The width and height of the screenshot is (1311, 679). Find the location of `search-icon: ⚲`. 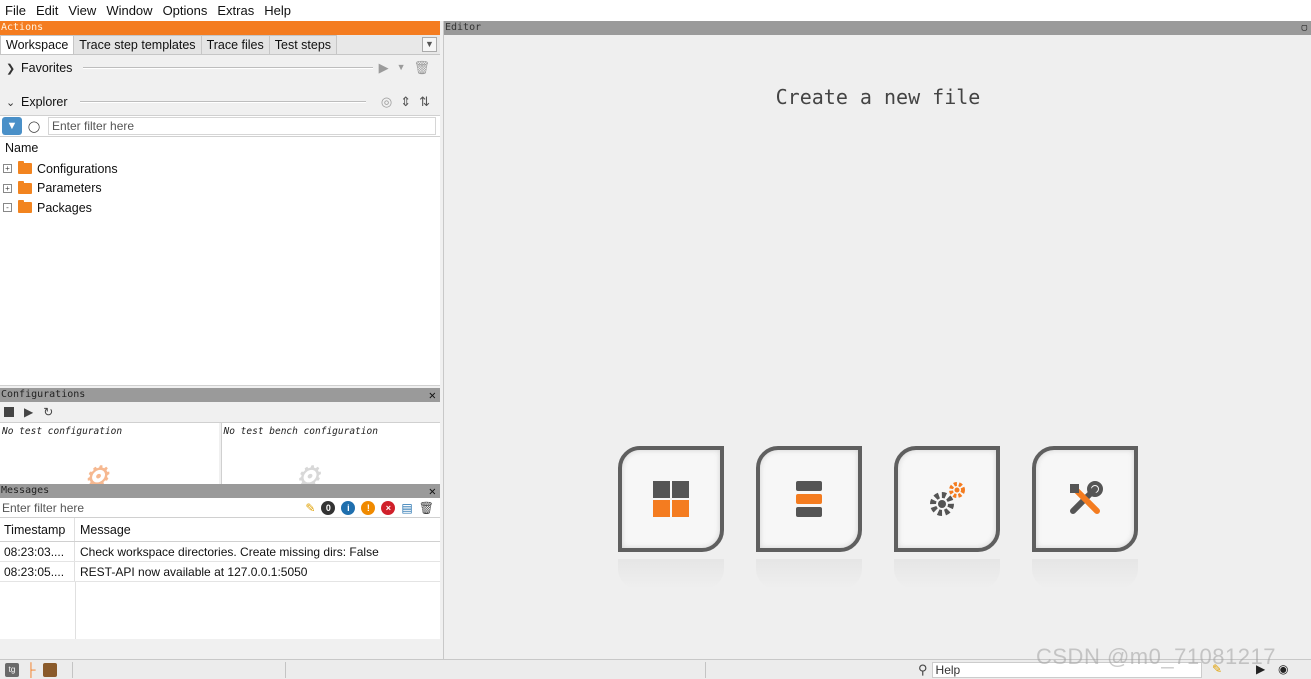

search-icon: ⚲ is located at coordinates (923, 669).